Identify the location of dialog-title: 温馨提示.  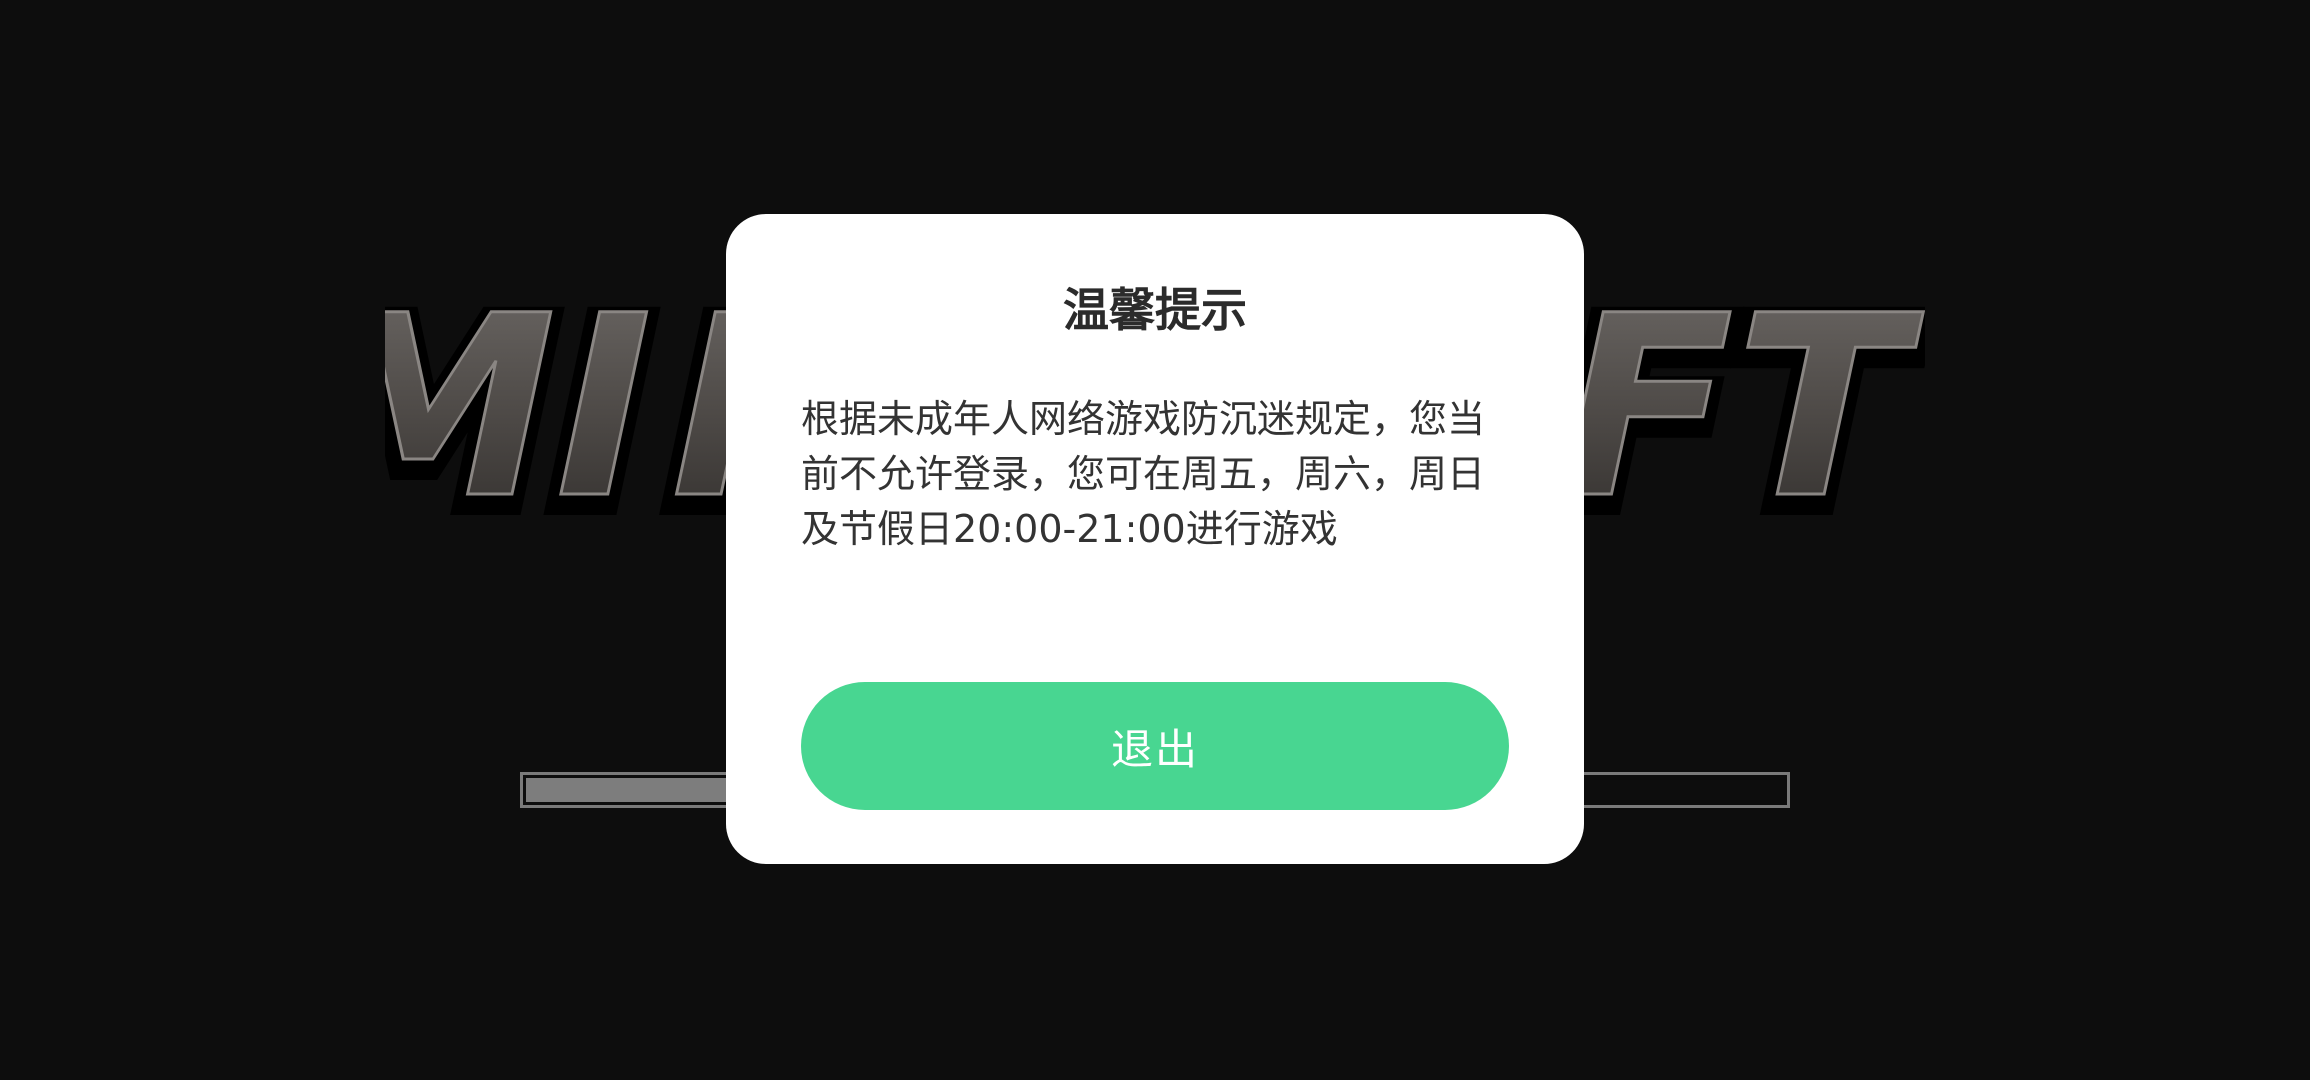
(1155, 310).